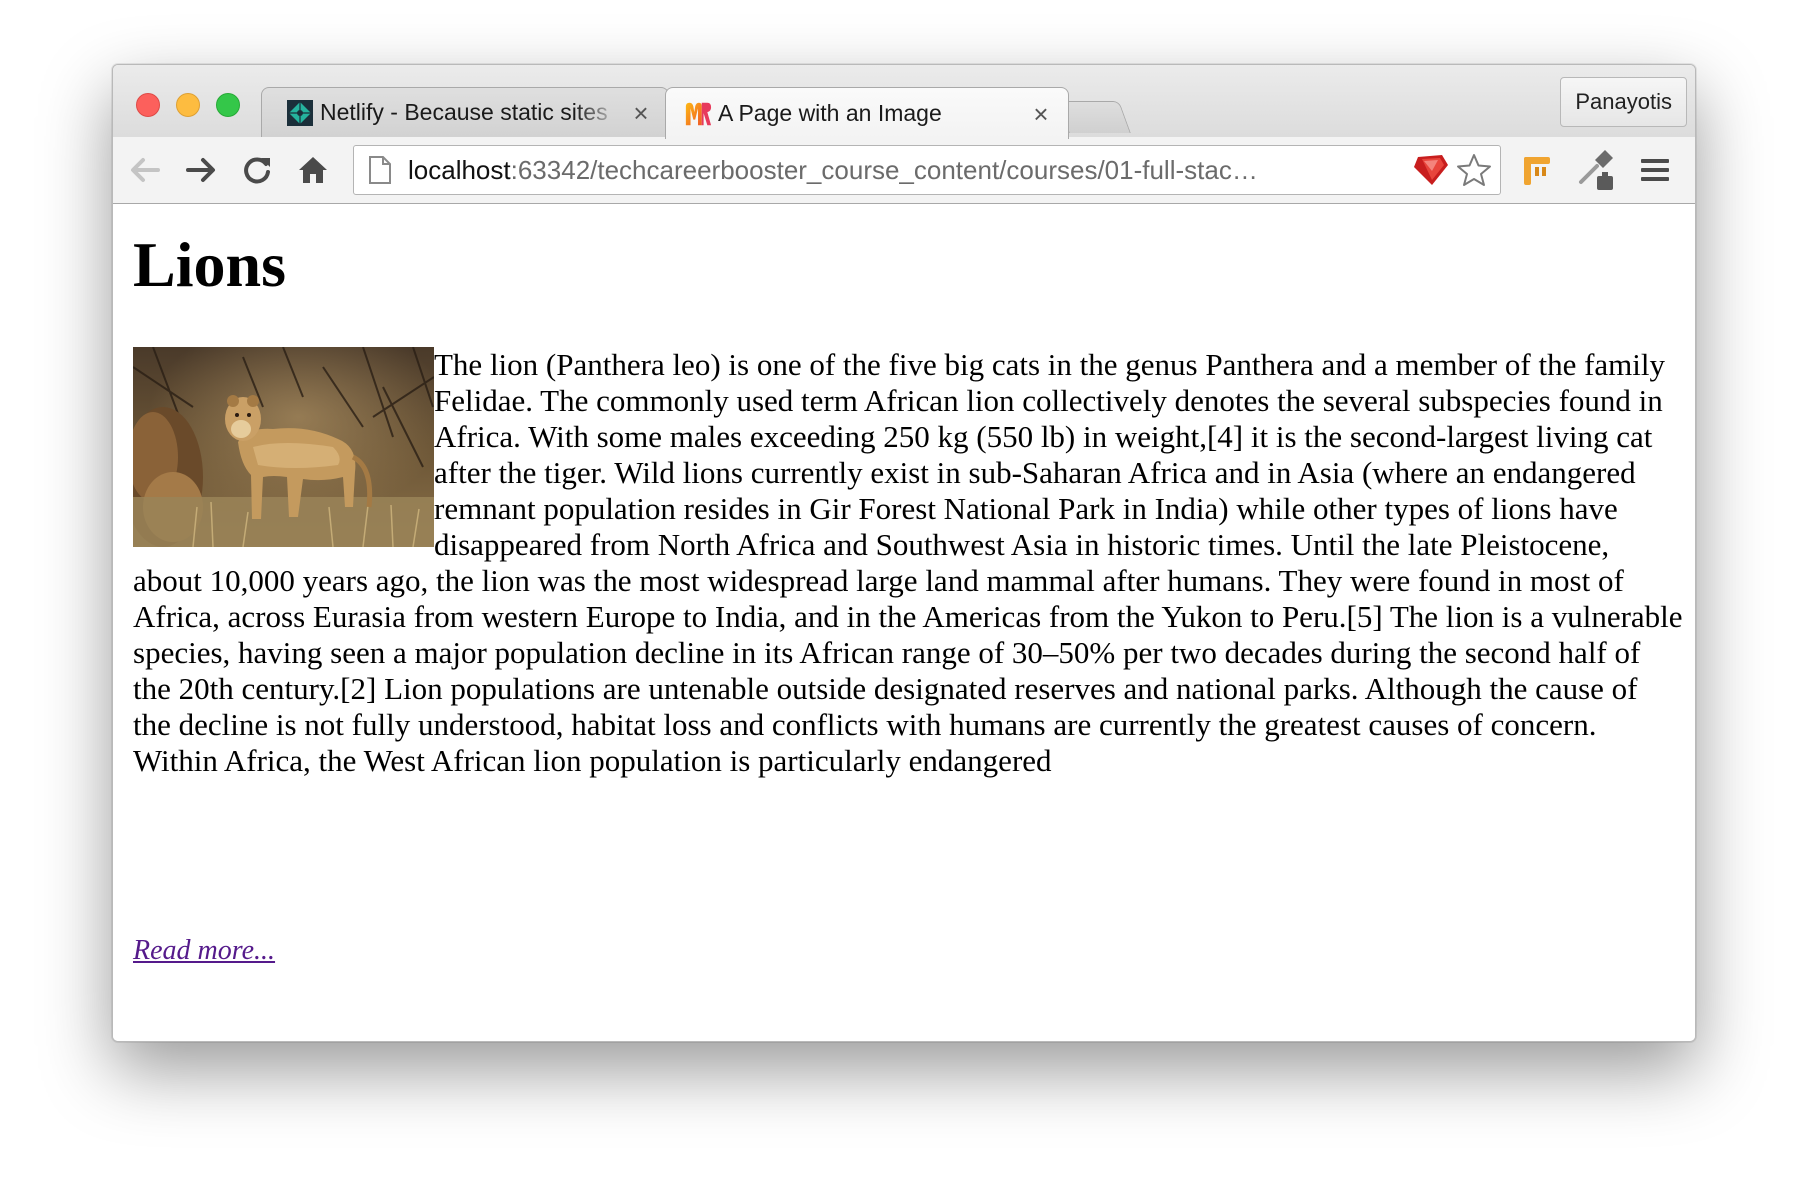 Image resolution: width=1806 pixels, height=1200 pixels. Describe the element at coordinates (209, 264) in the screenshot. I see `page-heading: Lions` at that location.